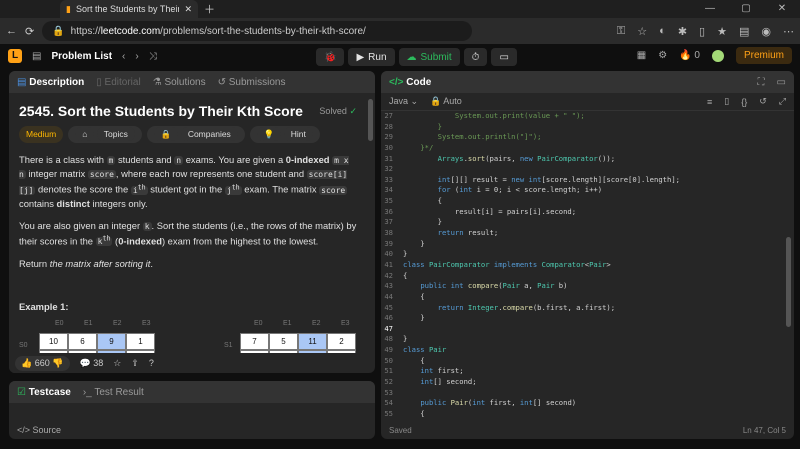 The height and width of the screenshot is (449, 800). What do you see at coordinates (583, 169) in the screenshot?
I see `code-line: 32` at bounding box center [583, 169].